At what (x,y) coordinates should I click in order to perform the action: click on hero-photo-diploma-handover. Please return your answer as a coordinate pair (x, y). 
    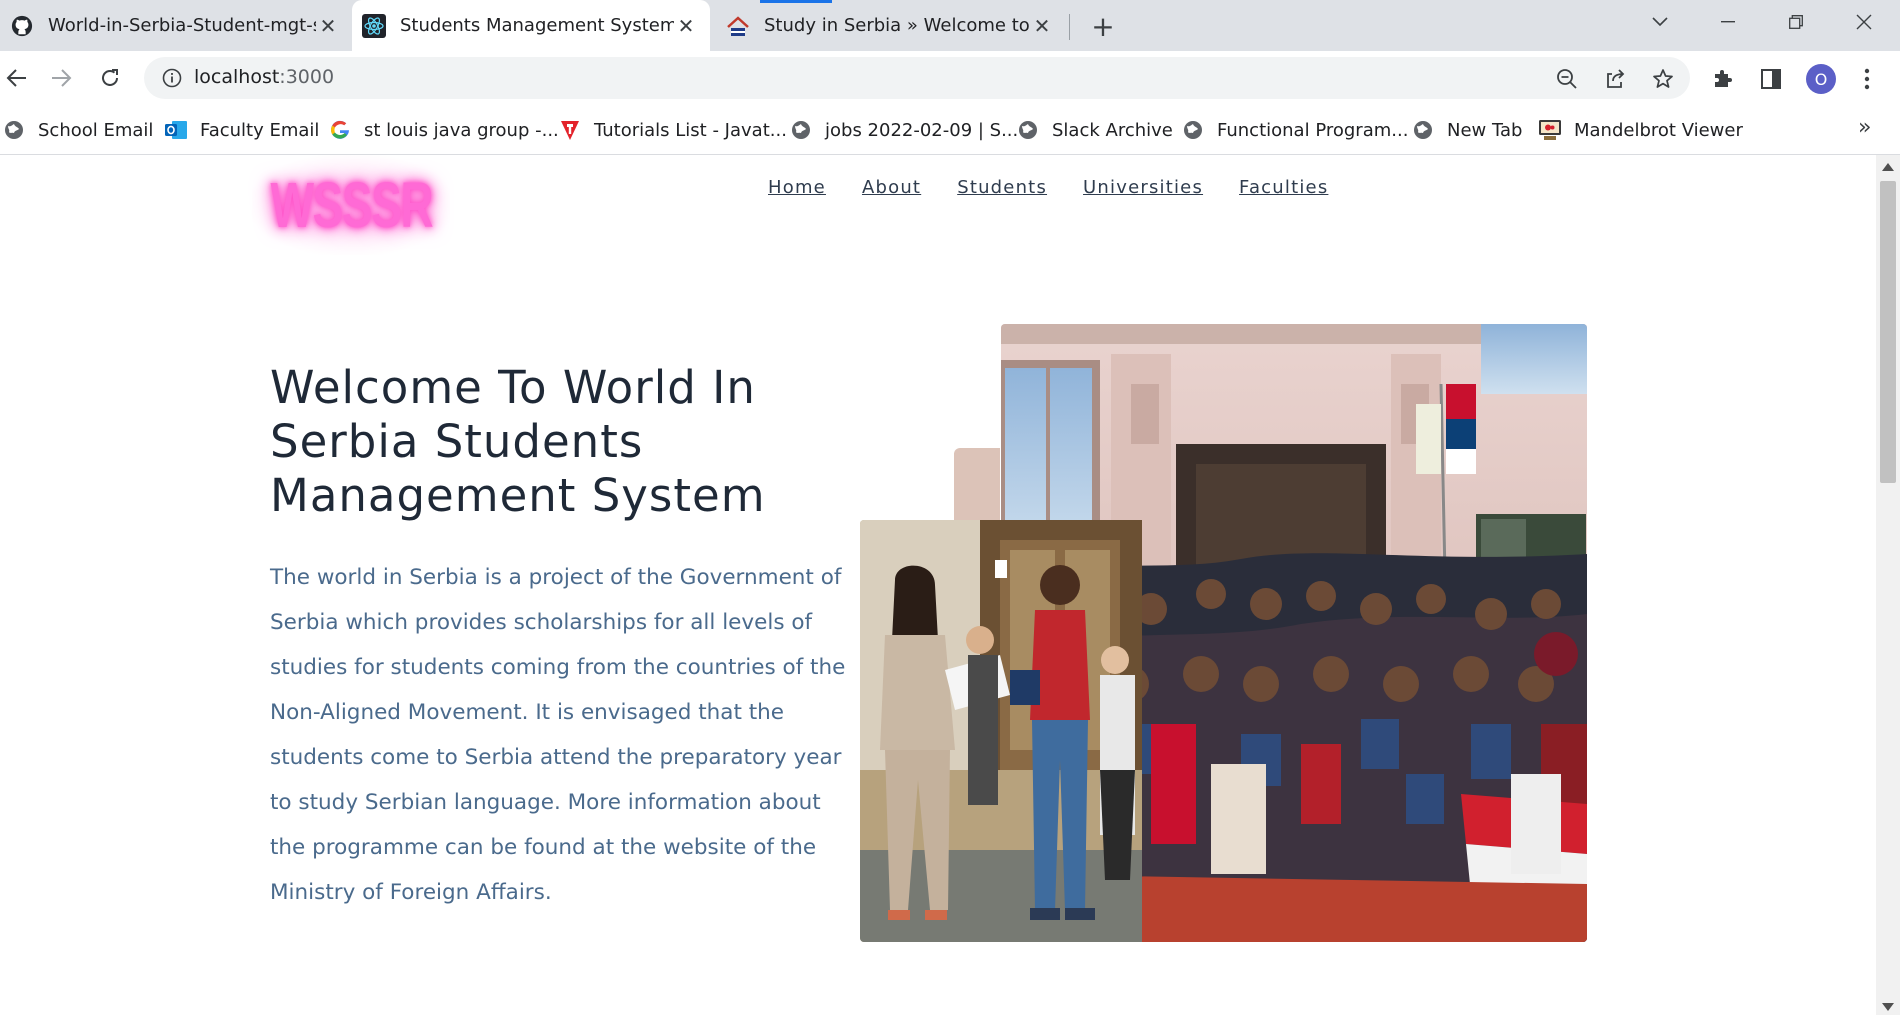
    Looking at the image, I should click on (1001, 731).